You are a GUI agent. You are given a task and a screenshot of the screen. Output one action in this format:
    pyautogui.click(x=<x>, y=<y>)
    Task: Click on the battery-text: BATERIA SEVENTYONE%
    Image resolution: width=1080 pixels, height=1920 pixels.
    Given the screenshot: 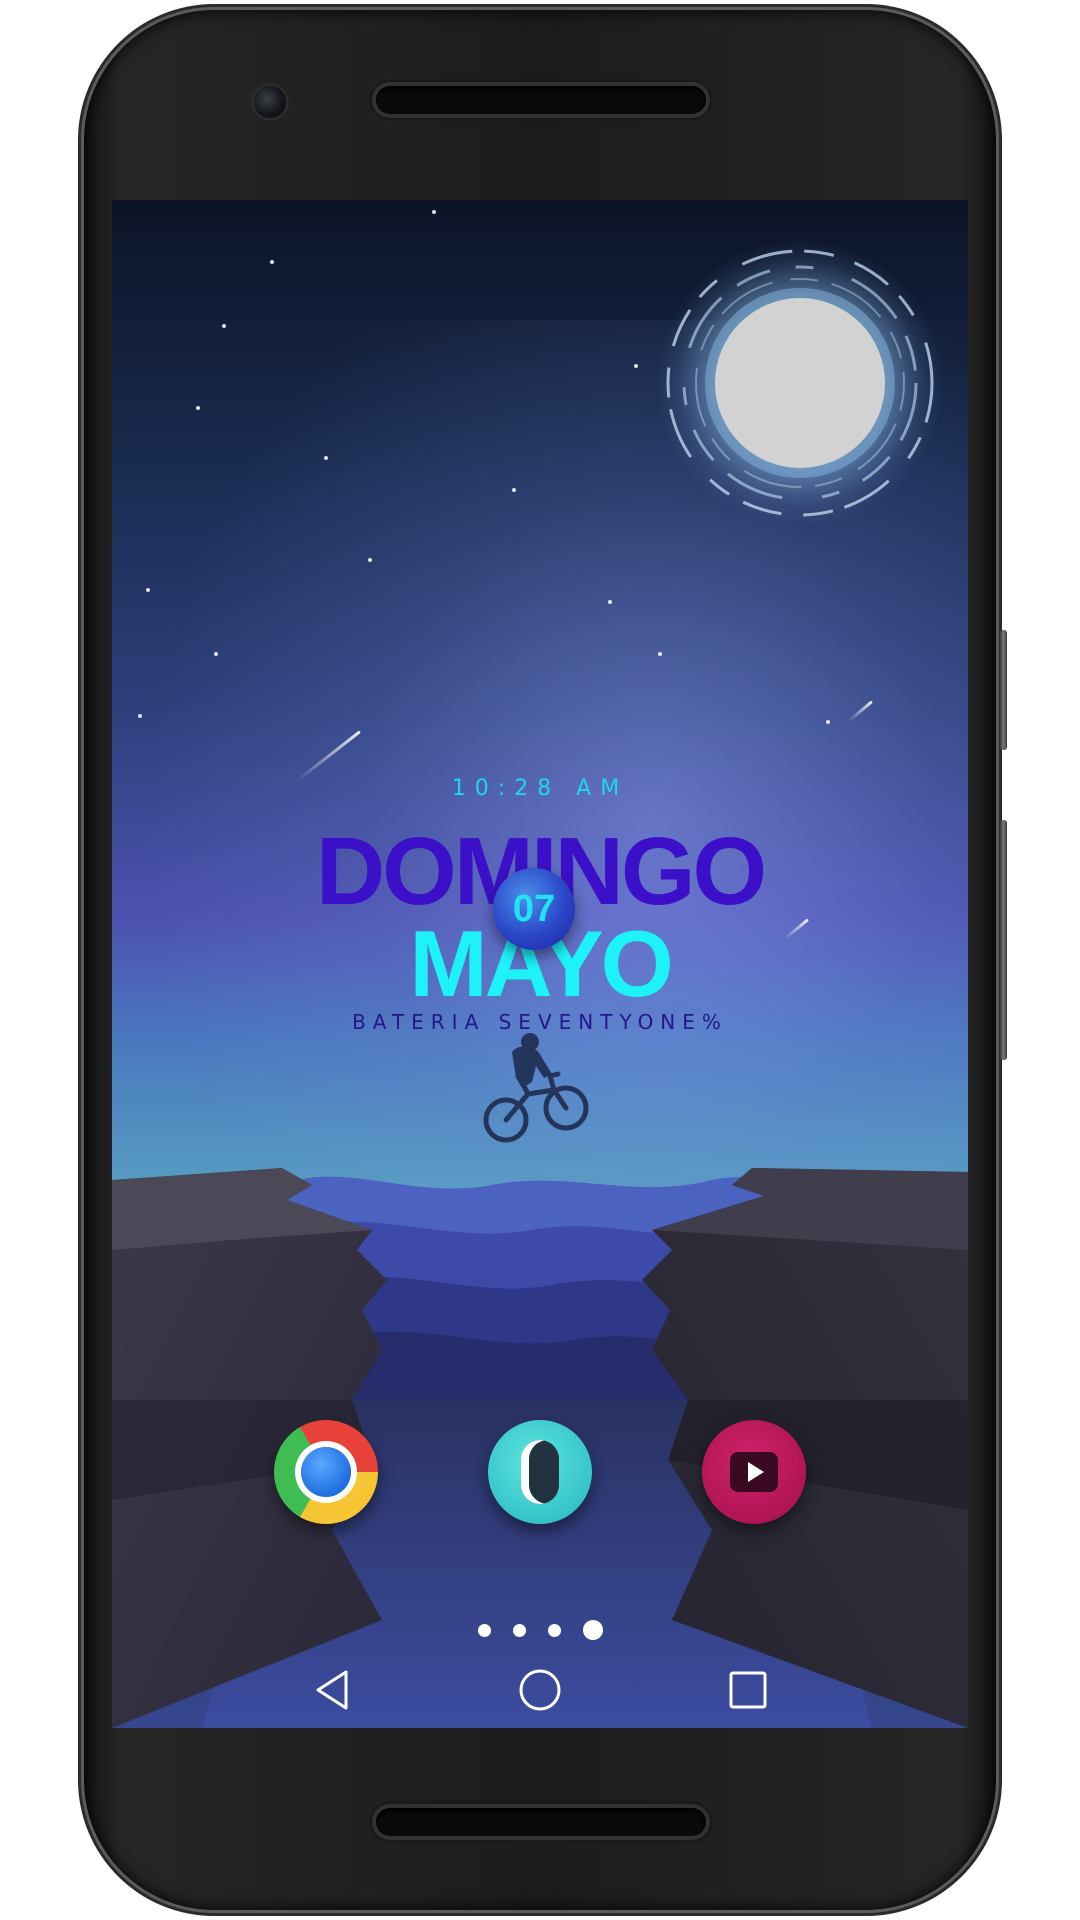 What is the action you would take?
    pyautogui.click(x=540, y=1022)
    